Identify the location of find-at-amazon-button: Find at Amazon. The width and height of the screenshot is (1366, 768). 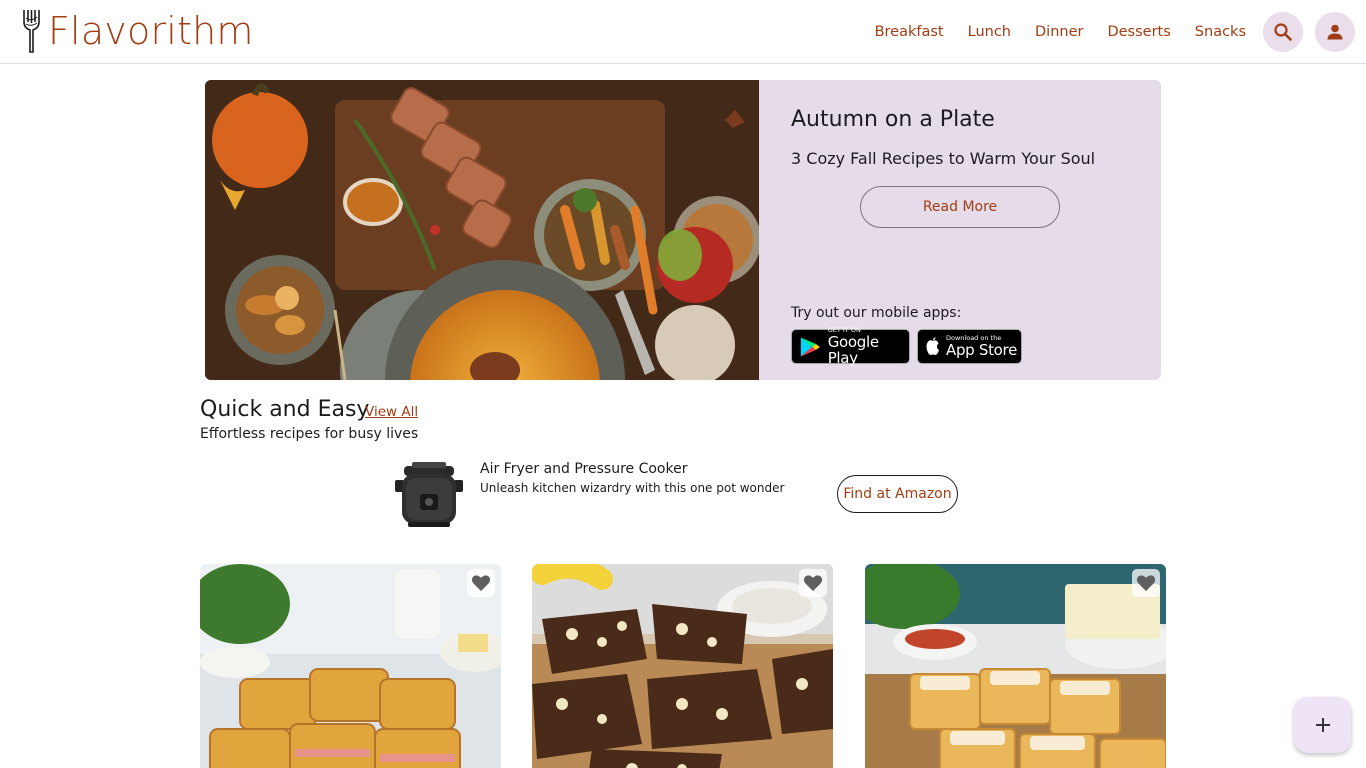
(897, 494).